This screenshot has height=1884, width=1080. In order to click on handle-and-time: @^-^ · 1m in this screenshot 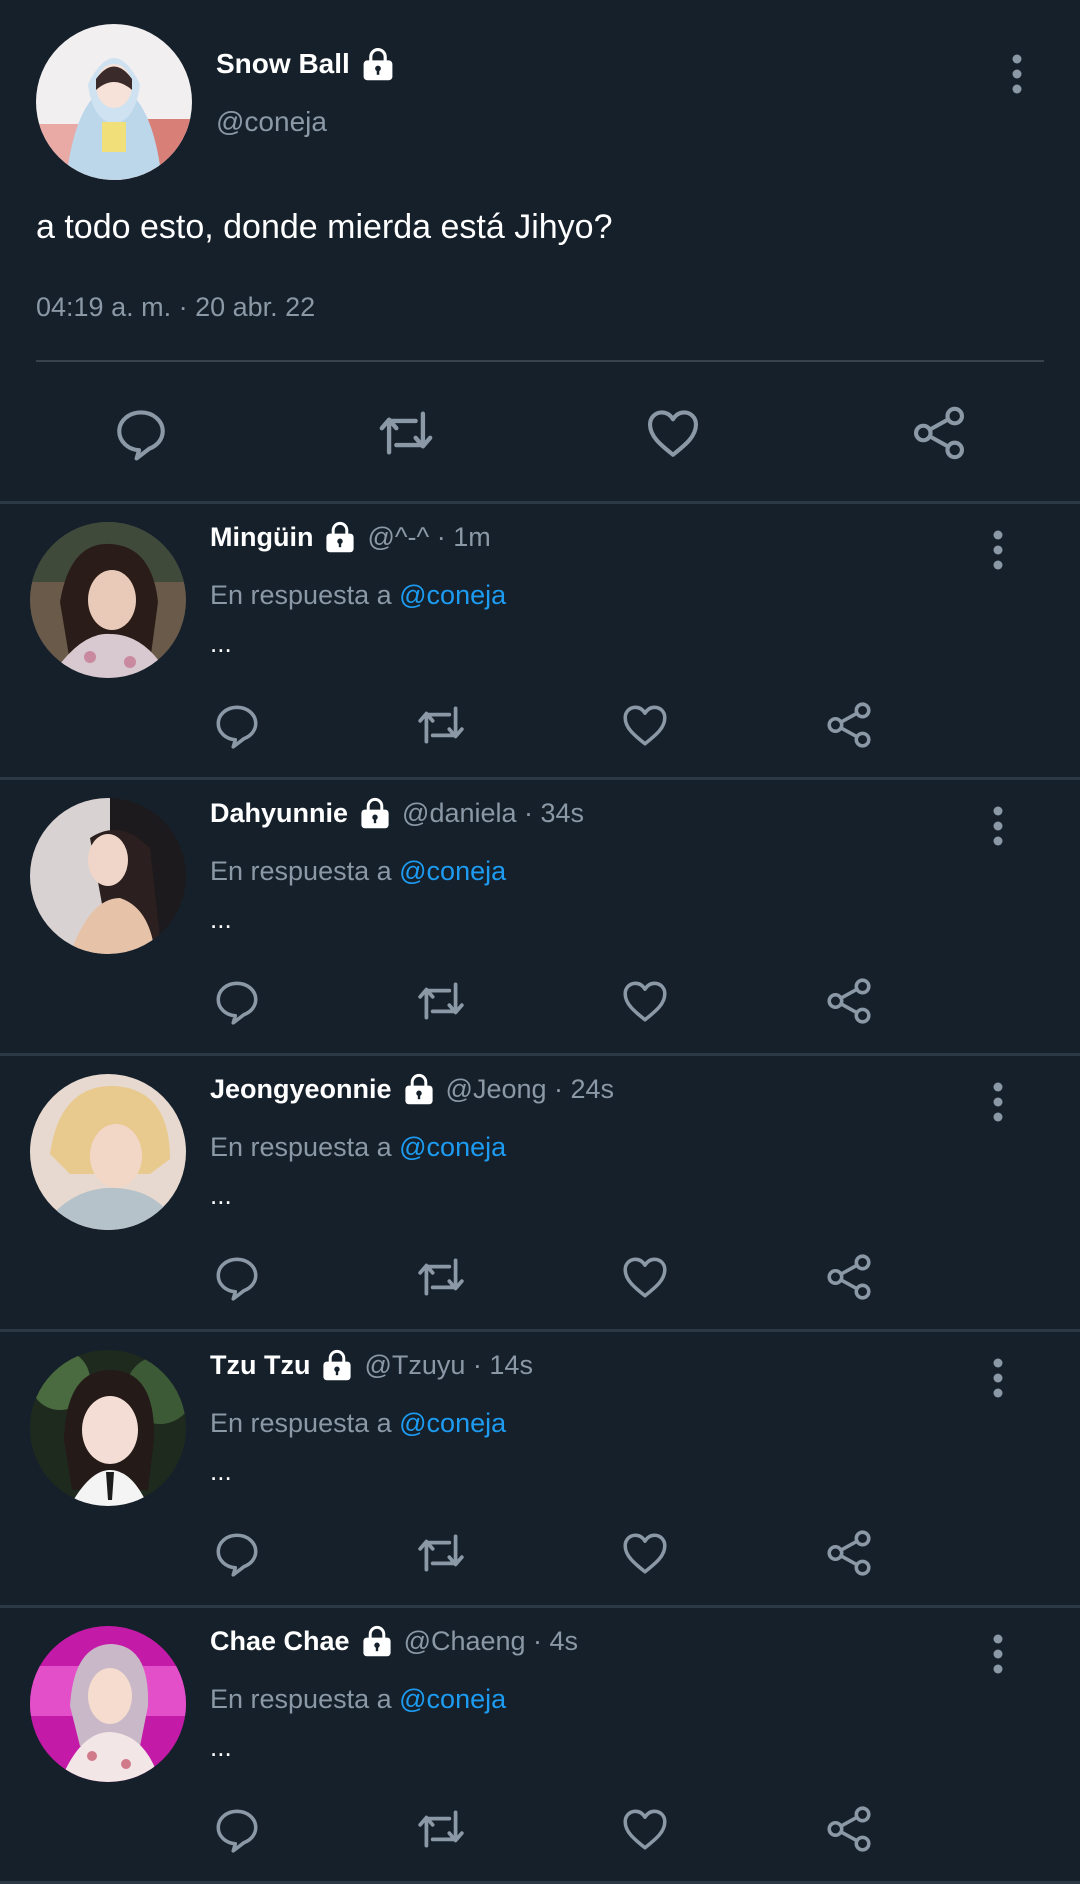, I will do `click(429, 536)`.